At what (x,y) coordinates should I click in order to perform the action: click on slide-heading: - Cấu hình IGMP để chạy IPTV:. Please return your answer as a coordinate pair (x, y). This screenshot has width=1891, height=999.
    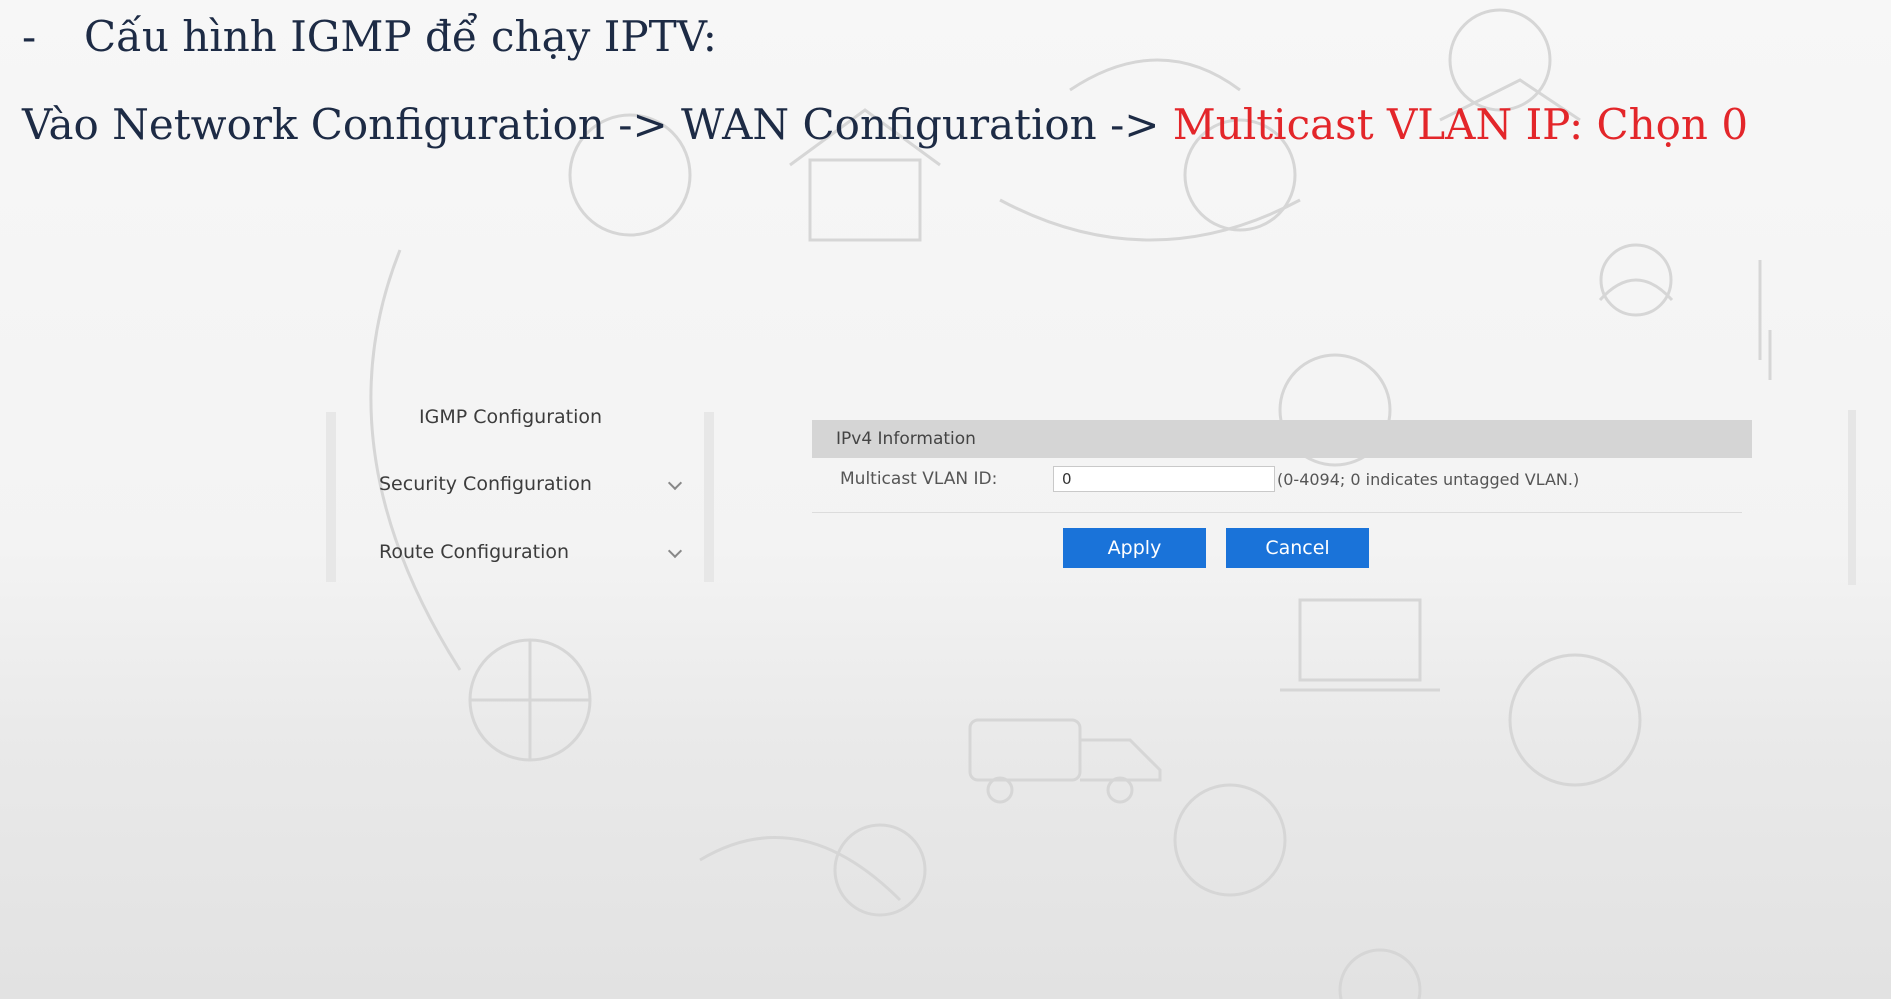
    Looking at the image, I should click on (369, 36).